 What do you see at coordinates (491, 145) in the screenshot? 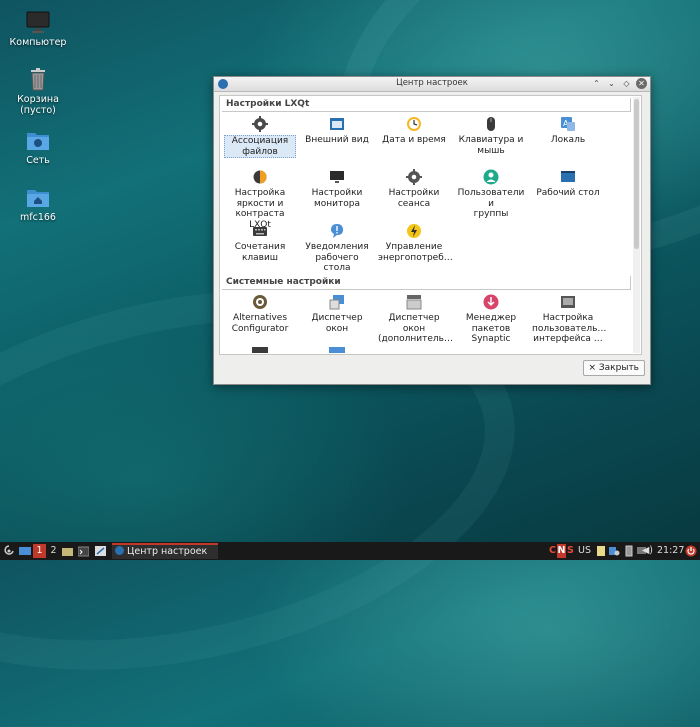
I see `item-label: Клавиатура и мышь` at bounding box center [491, 145].